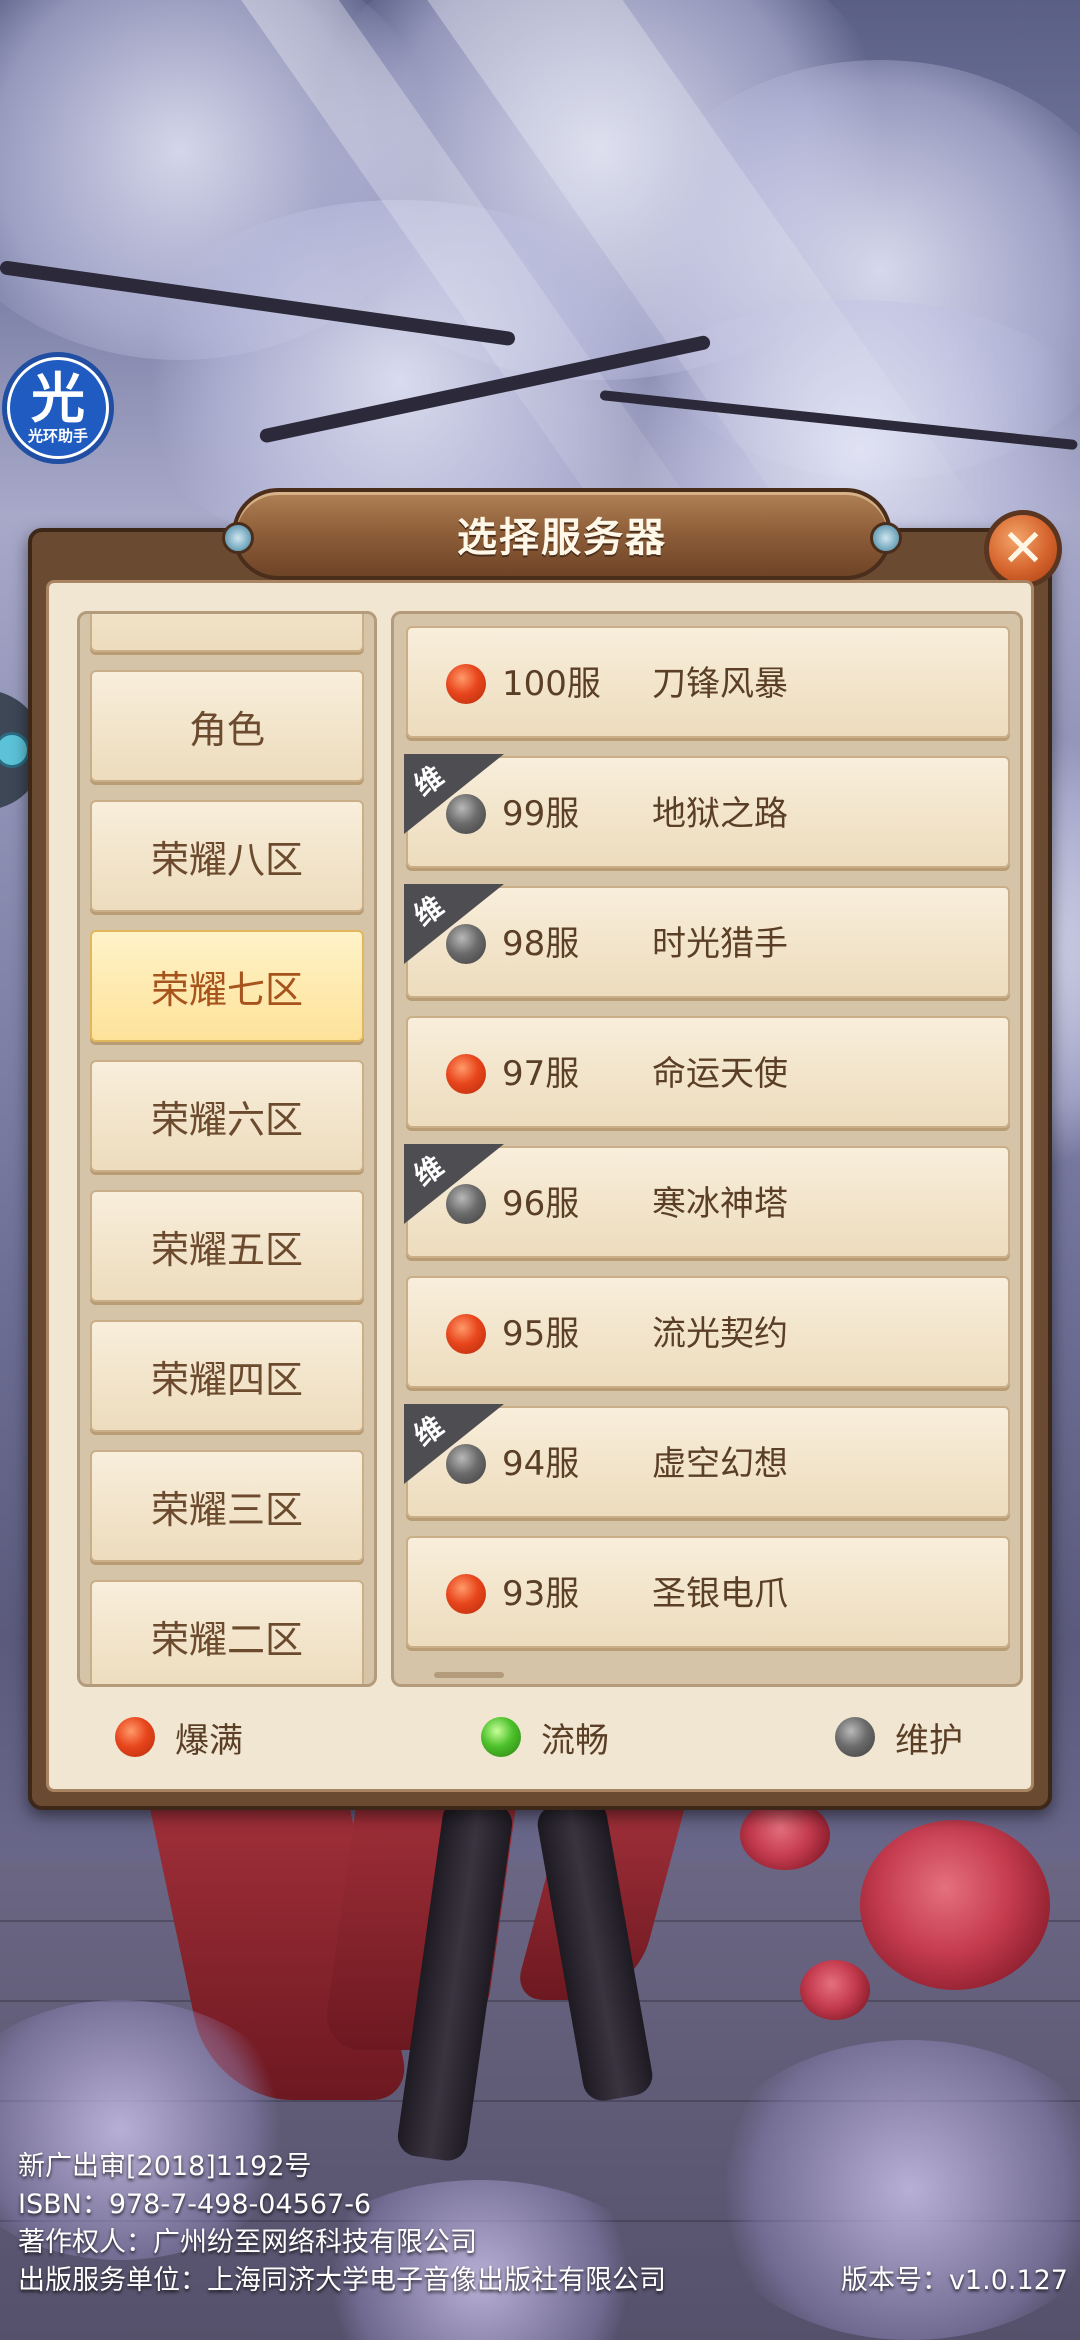  I want to click on close-icon: ✕, so click(1023, 549).